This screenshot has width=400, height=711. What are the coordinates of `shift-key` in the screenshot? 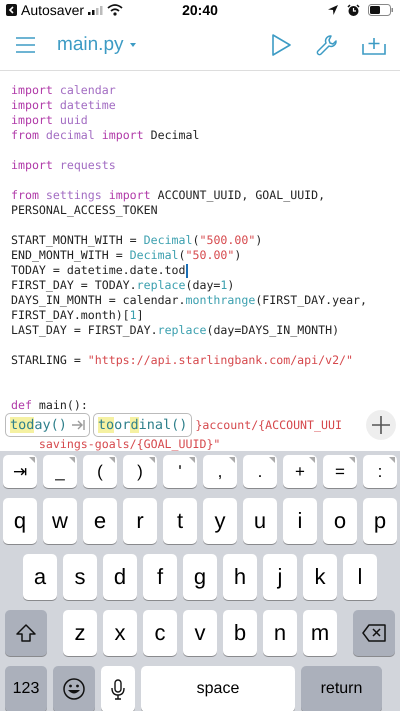 It's located at (26, 633).